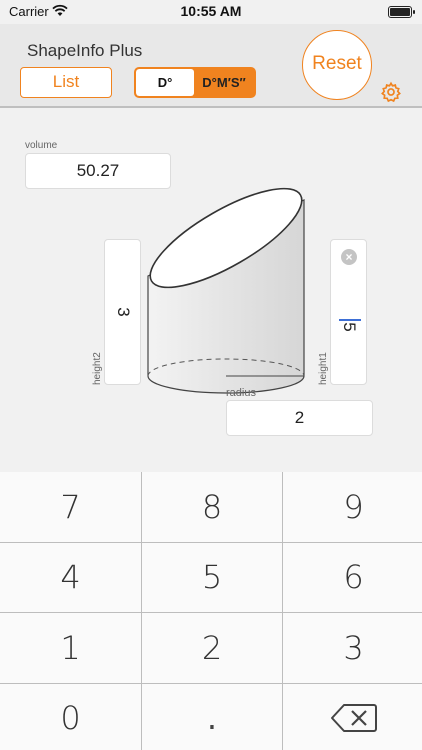 The image size is (422, 750). What do you see at coordinates (212, 577) in the screenshot?
I see `key-5: 5` at bounding box center [212, 577].